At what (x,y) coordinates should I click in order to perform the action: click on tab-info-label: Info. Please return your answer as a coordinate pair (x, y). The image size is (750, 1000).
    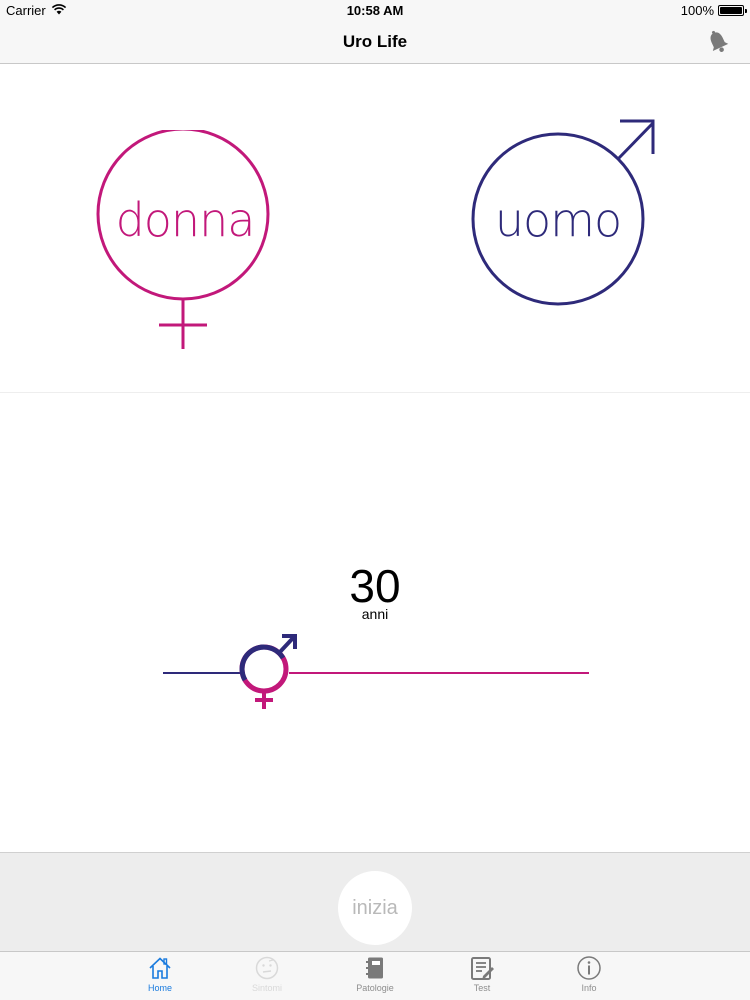
    Looking at the image, I should click on (589, 988).